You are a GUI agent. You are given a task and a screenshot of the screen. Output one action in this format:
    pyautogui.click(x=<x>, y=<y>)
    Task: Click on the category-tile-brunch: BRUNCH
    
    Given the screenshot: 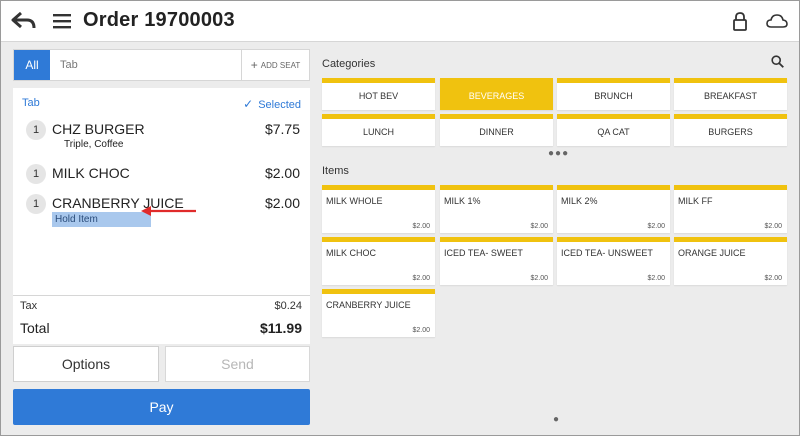 What is the action you would take?
    pyautogui.click(x=613, y=94)
    